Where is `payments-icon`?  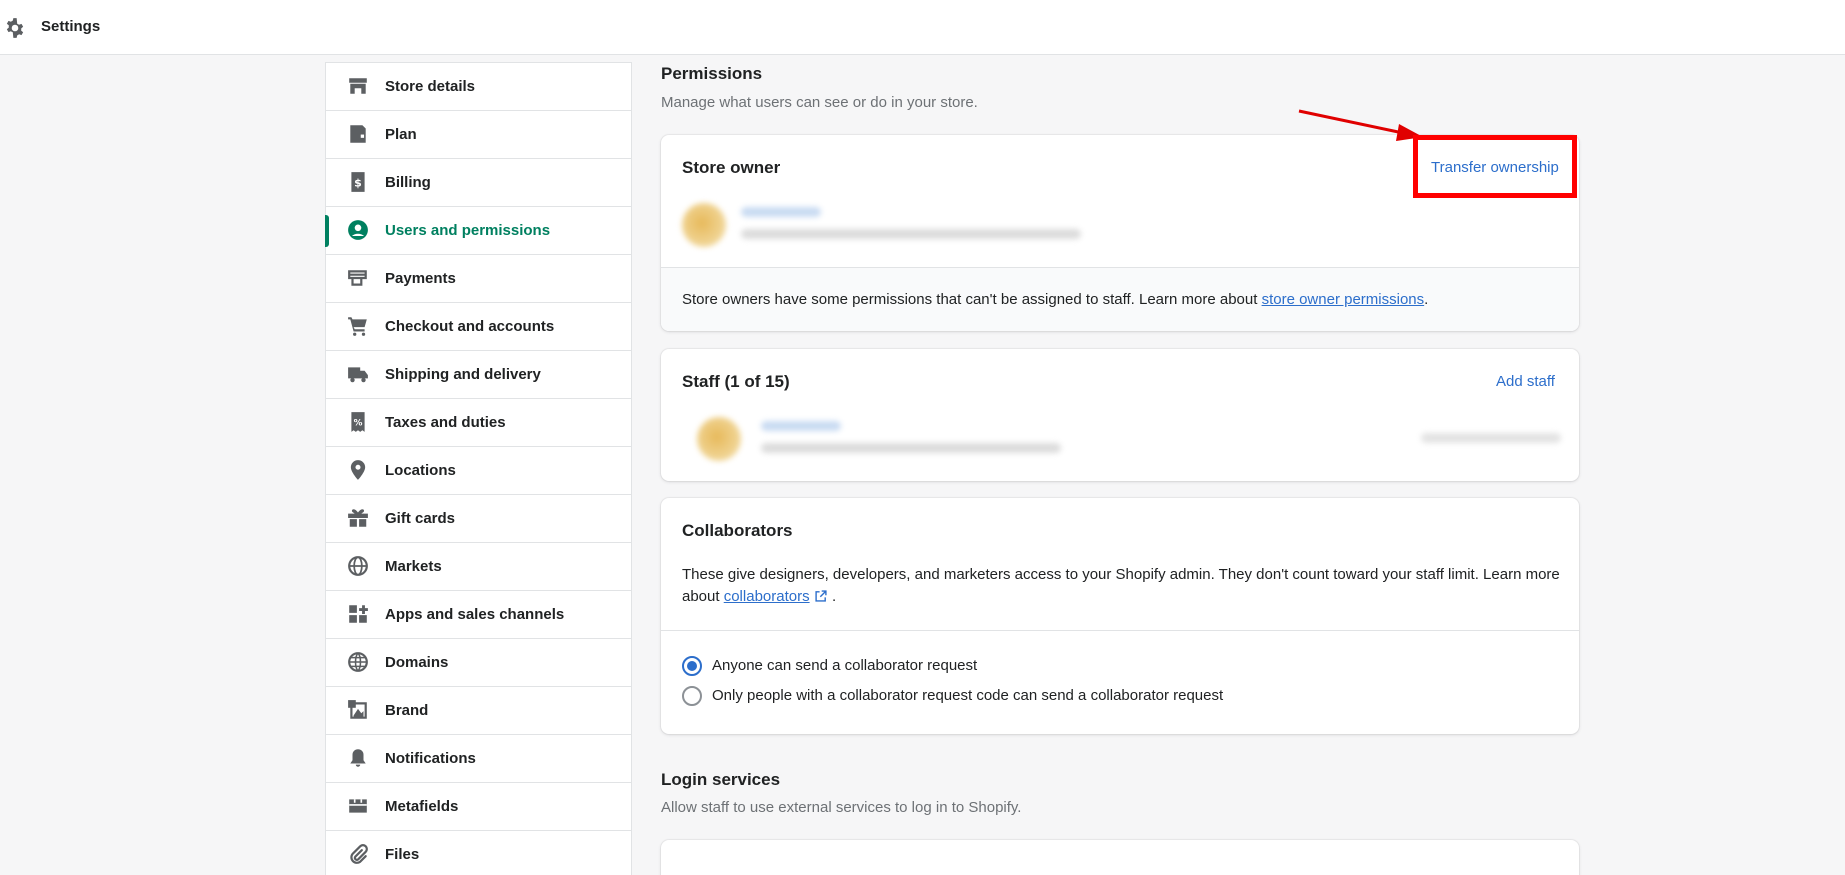
payments-icon is located at coordinates (358, 278).